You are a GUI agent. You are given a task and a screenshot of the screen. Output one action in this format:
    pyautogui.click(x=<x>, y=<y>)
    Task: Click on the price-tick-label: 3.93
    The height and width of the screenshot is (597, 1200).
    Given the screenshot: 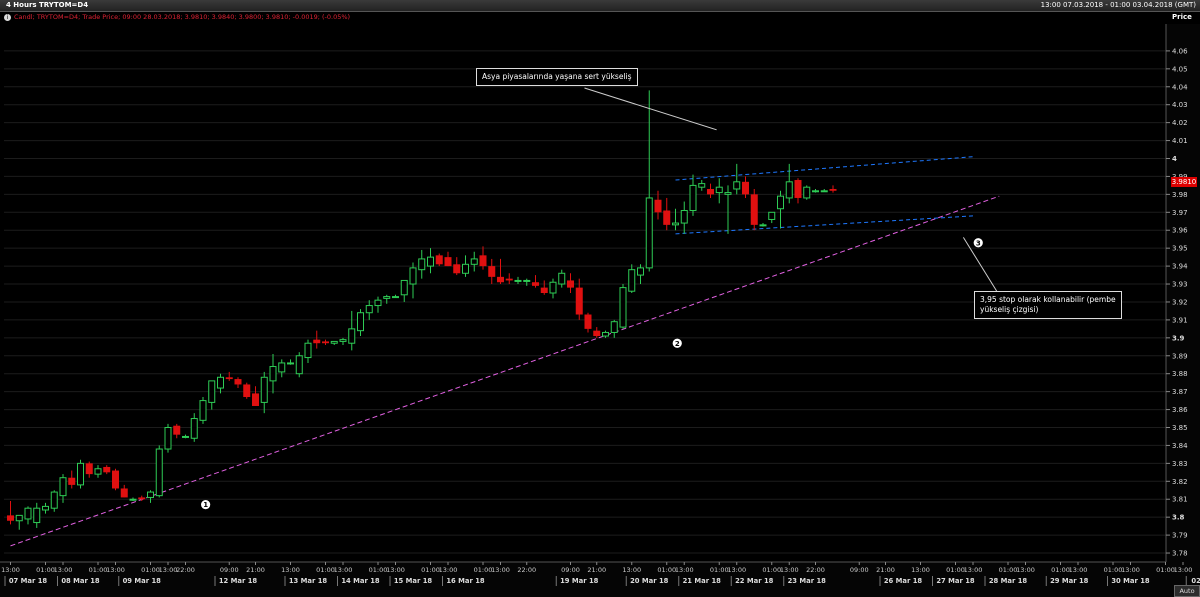 What is the action you would take?
    pyautogui.click(x=1180, y=285)
    